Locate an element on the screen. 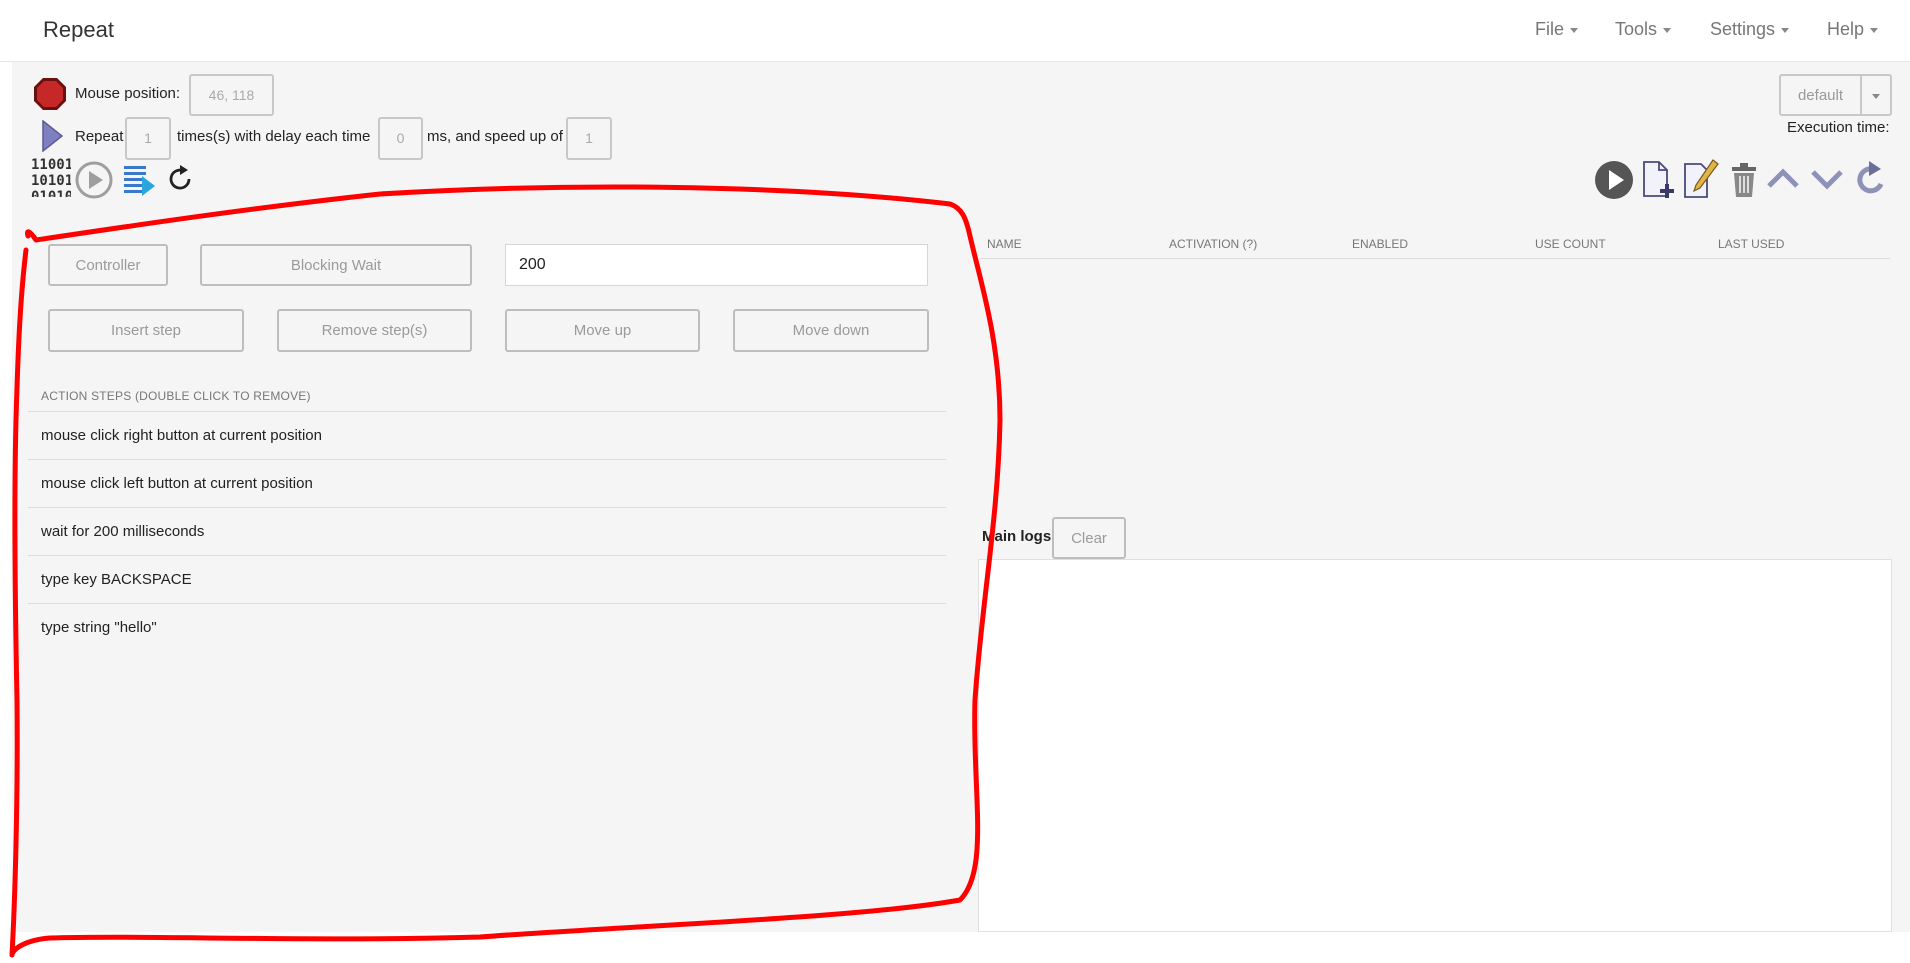 This screenshot has width=1910, height=963. group-selector-toggle is located at coordinates (1876, 95).